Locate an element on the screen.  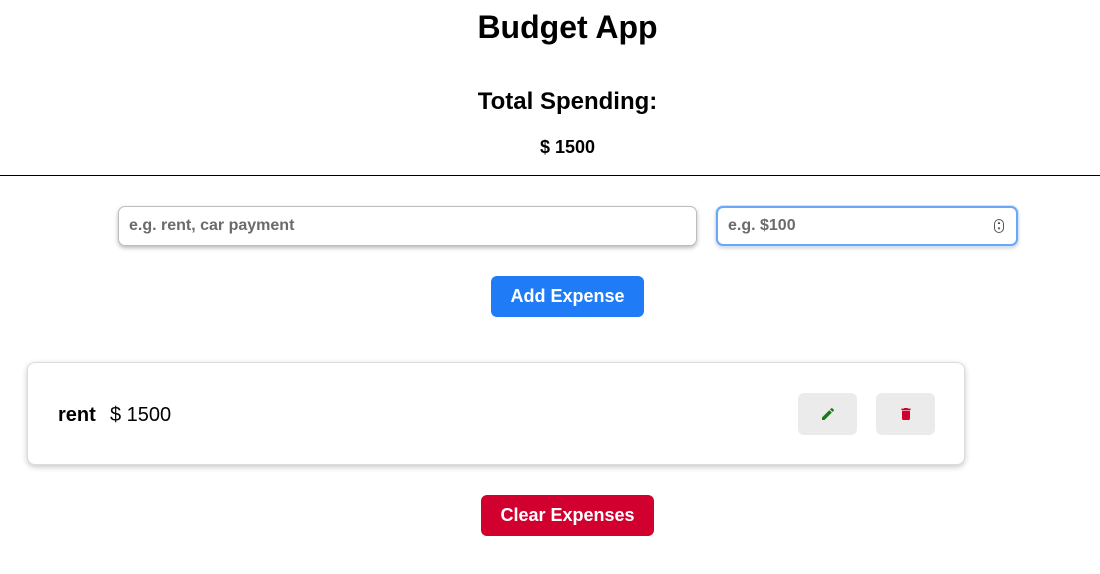
total-amount: 1500 is located at coordinates (575, 147).